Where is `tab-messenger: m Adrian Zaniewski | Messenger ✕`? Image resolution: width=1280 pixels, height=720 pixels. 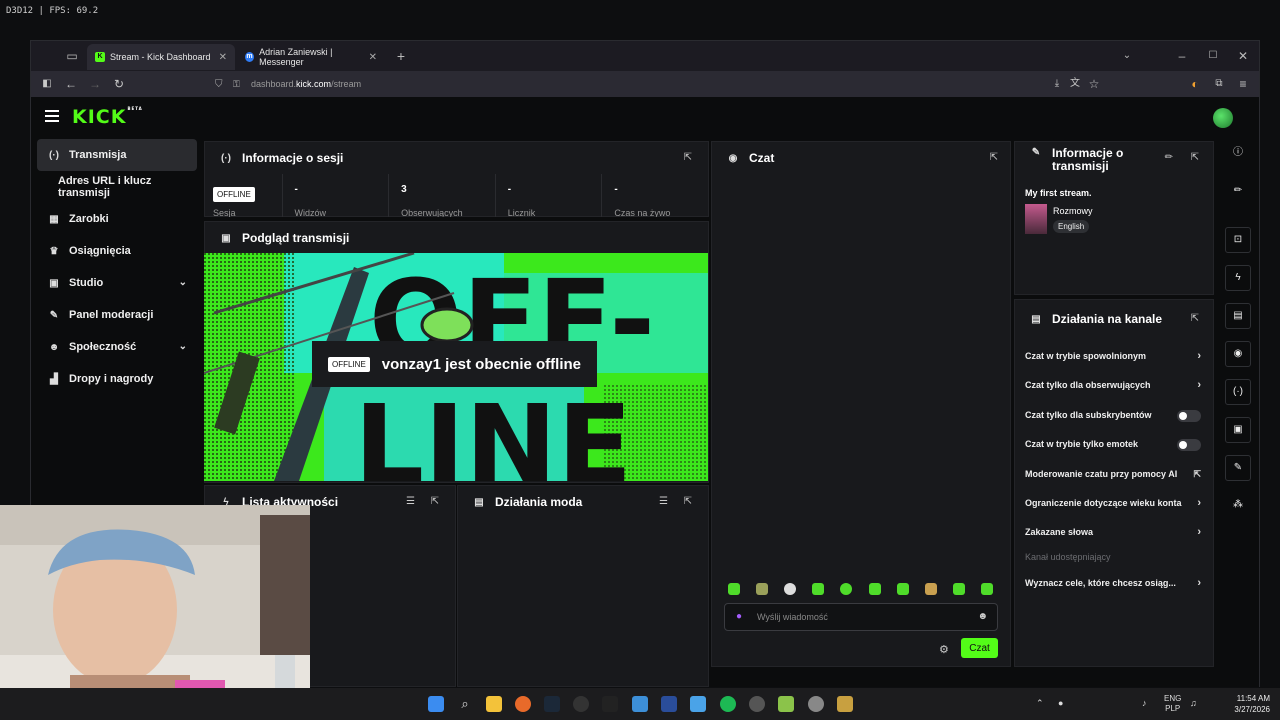
tab-messenger: m Adrian Zaniewski | Messenger ✕ is located at coordinates (311, 57).